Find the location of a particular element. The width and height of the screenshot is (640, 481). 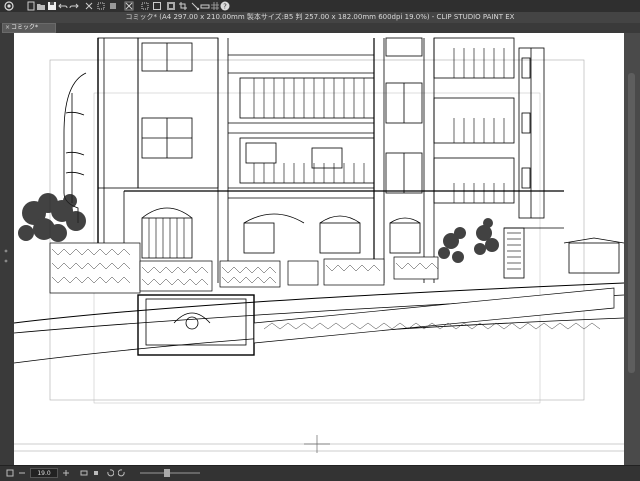

ruler-icon is located at coordinates (205, 6).